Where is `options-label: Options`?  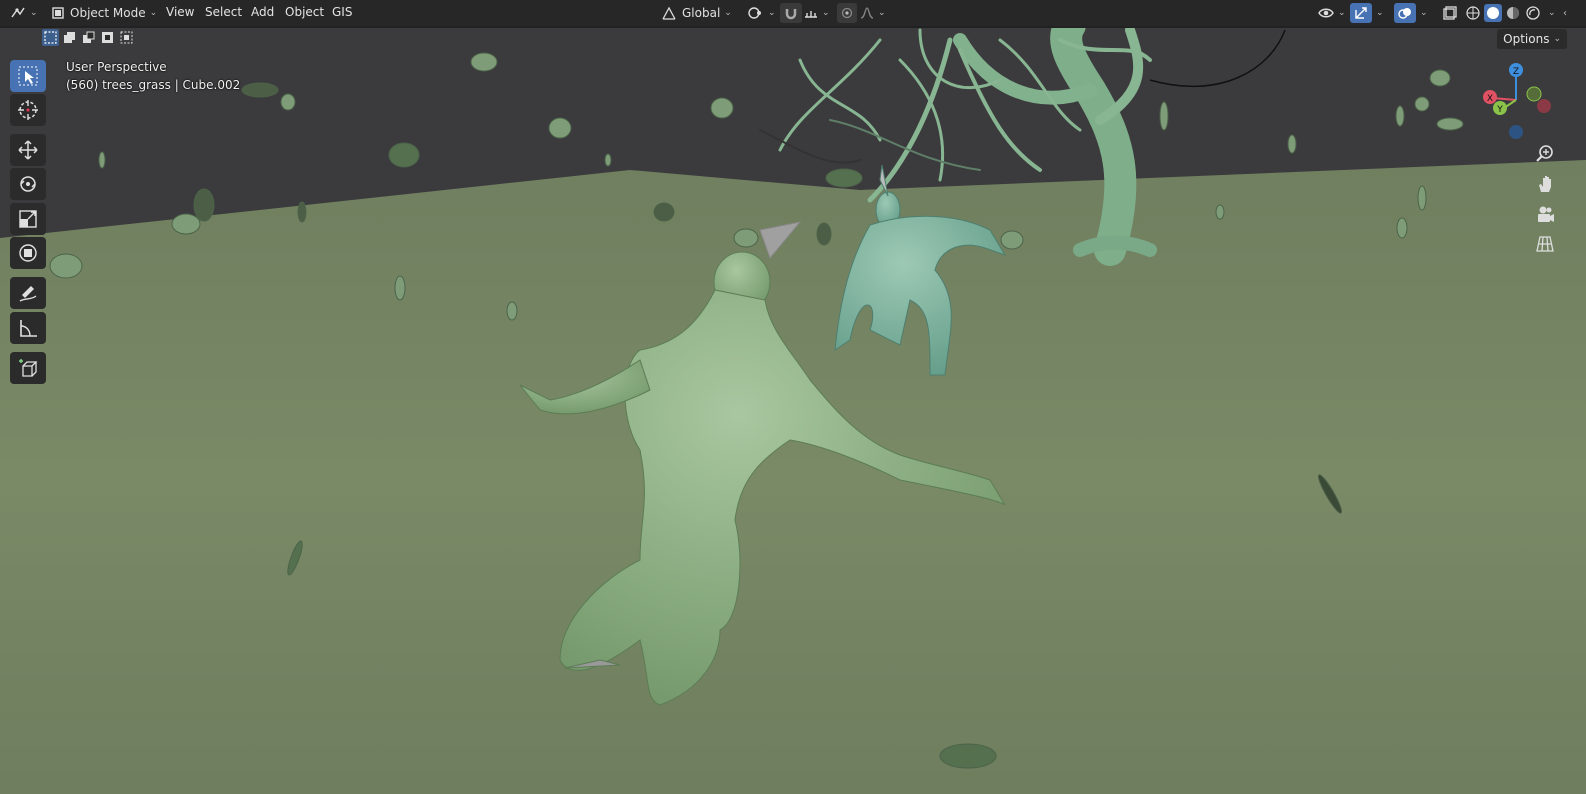 options-label: Options is located at coordinates (1526, 39).